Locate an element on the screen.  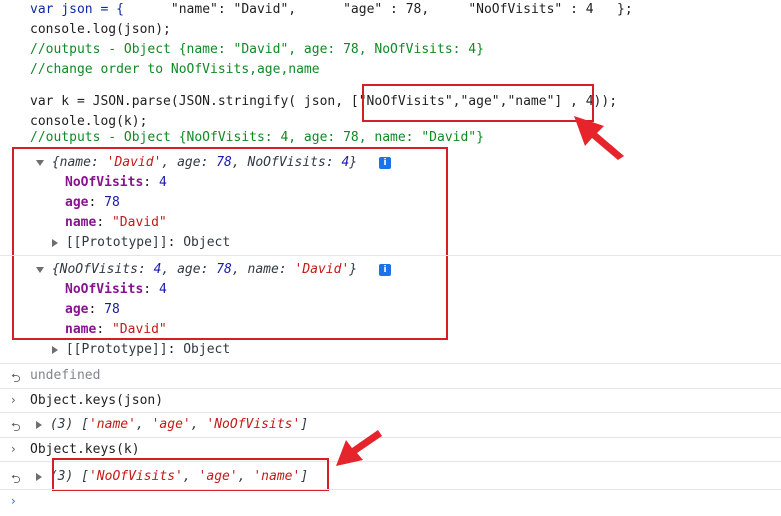
code-line-1-part-c: "age" : 78, is located at coordinates (386, 9).